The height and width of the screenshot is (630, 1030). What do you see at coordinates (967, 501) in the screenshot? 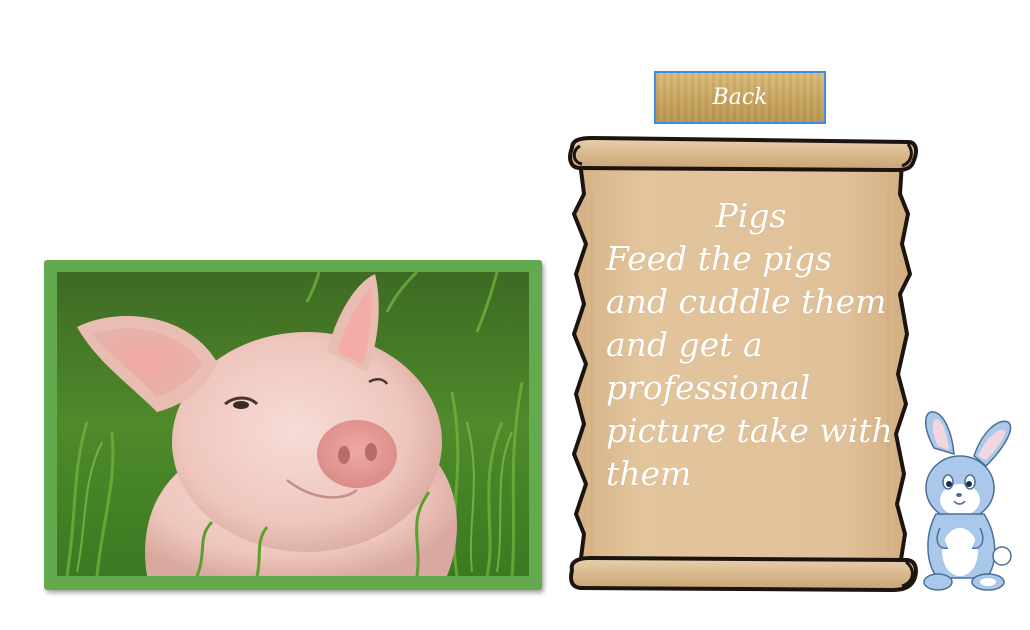
I see `bunny-mascot-icon` at bounding box center [967, 501].